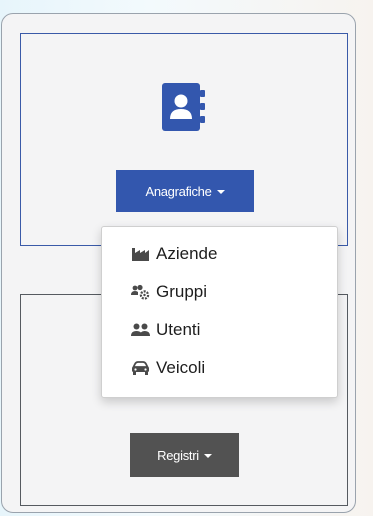 This screenshot has height=516, width=373. Describe the element at coordinates (140, 329) in the screenshot. I see `users-icon` at that location.